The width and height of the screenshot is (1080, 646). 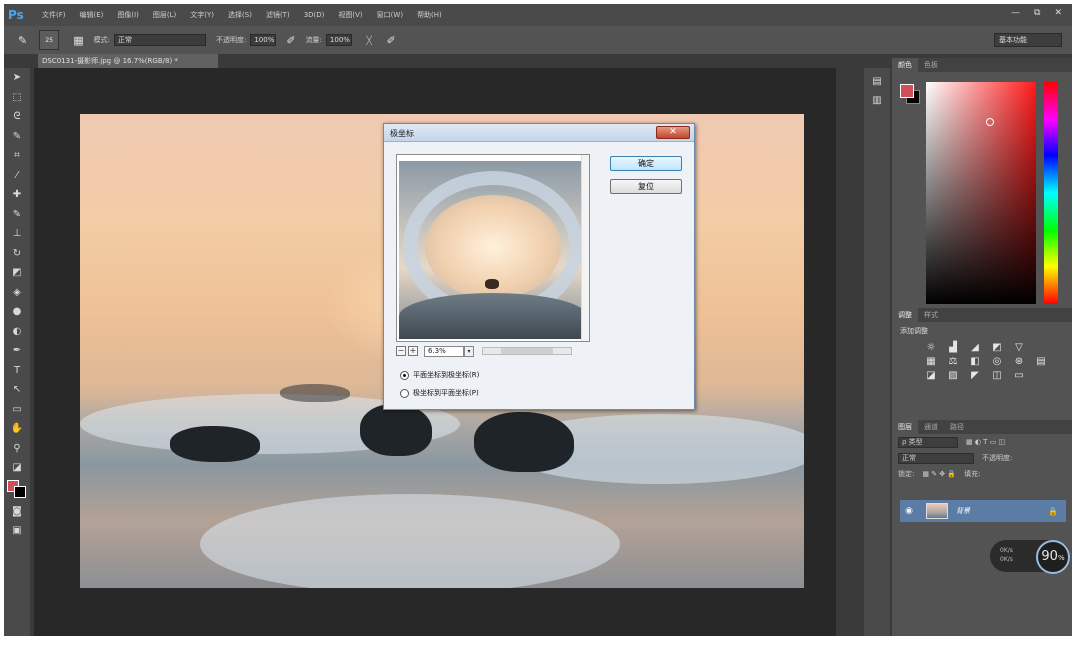 I want to click on menu-layer: 图层(L), so click(x=164, y=15).